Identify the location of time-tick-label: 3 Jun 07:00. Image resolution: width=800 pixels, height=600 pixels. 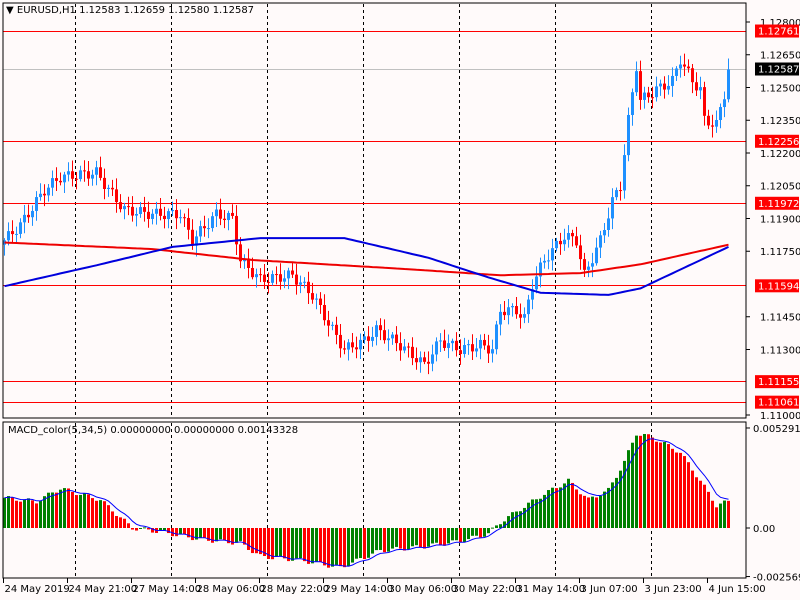
(609, 589).